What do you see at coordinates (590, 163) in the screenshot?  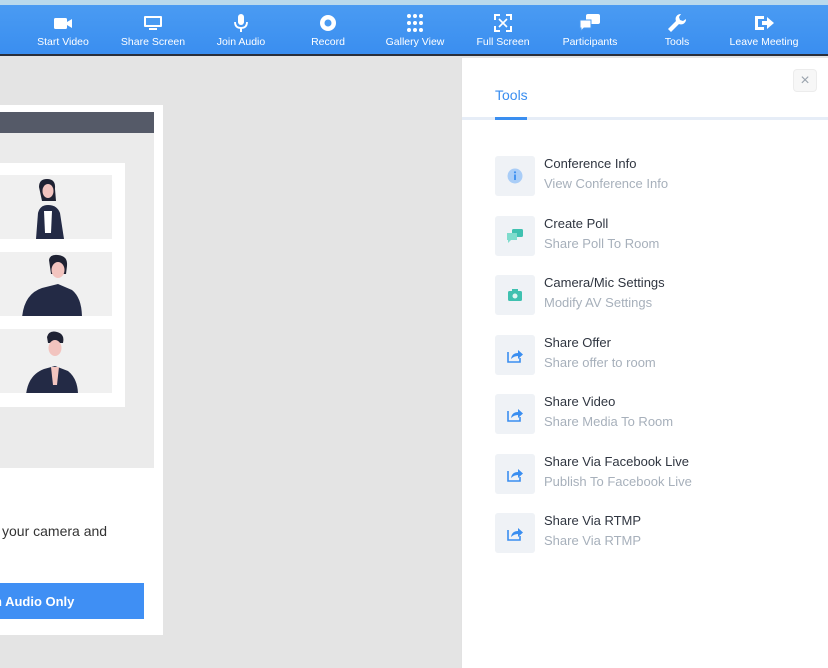 I see `tool-title: Conference Info` at bounding box center [590, 163].